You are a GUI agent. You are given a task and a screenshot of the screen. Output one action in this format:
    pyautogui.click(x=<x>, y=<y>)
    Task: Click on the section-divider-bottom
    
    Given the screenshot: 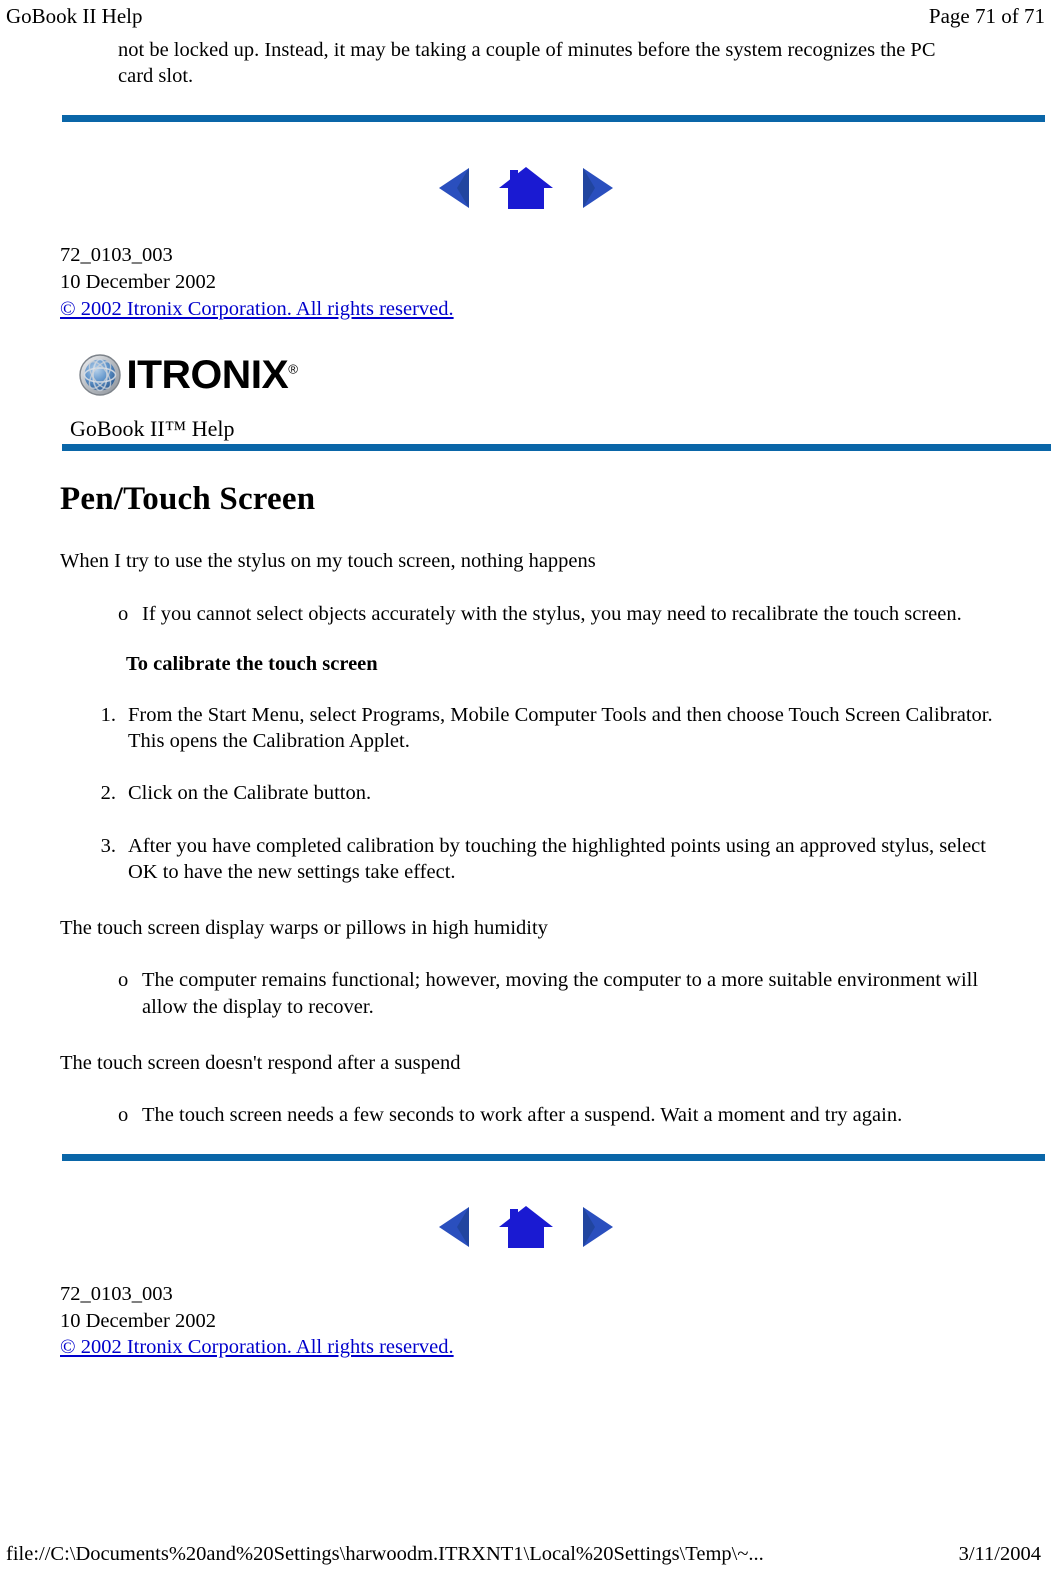 What is the action you would take?
    pyautogui.click(x=553, y=1158)
    